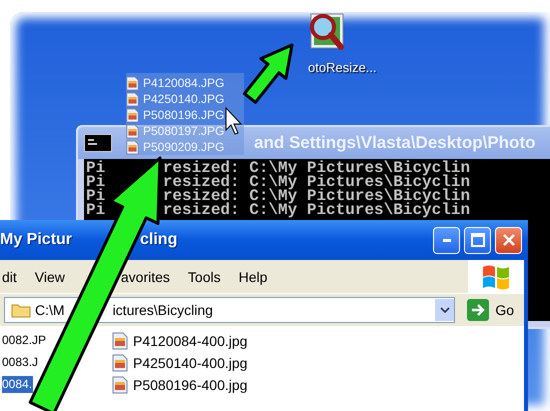  I want to click on maximize-button, so click(477, 240).